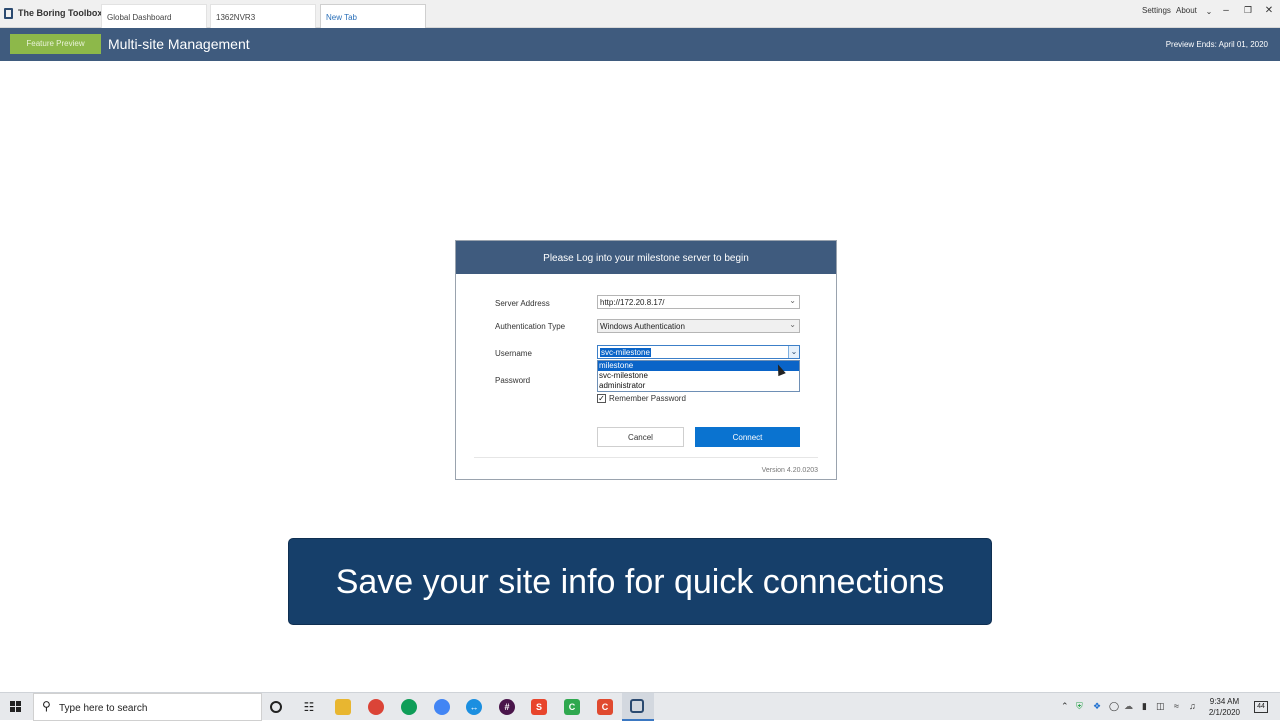 The height and width of the screenshot is (721, 1280). I want to click on restore-icon: ❐, so click(1248, 10).